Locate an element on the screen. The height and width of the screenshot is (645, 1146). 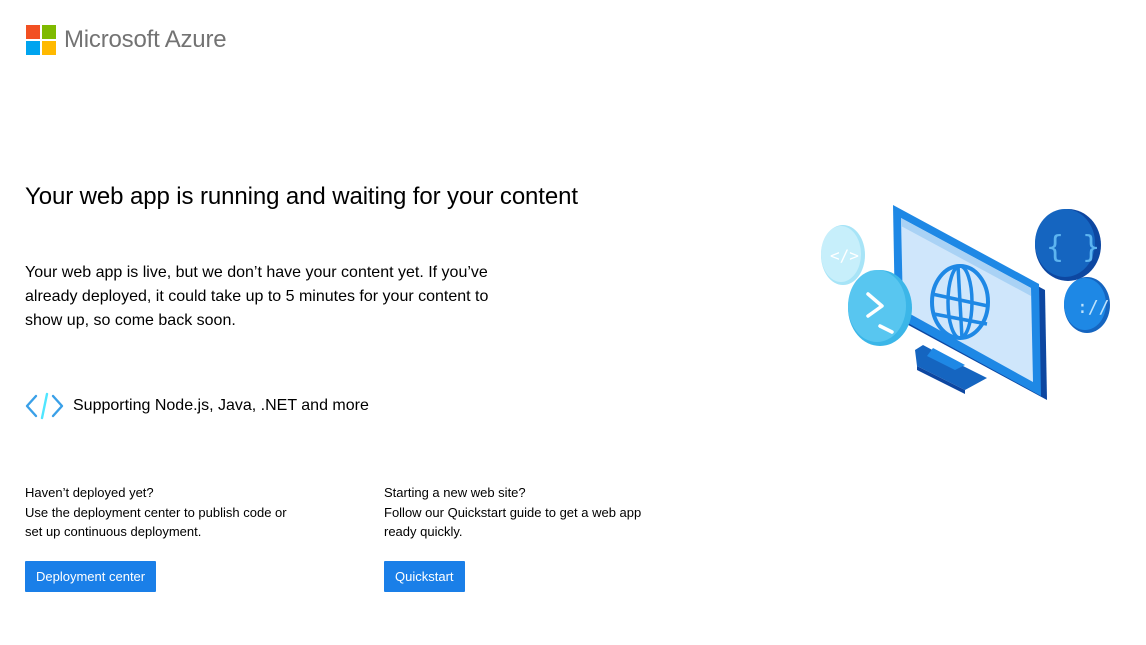
quickstart-button: Quickstart is located at coordinates (424, 576).